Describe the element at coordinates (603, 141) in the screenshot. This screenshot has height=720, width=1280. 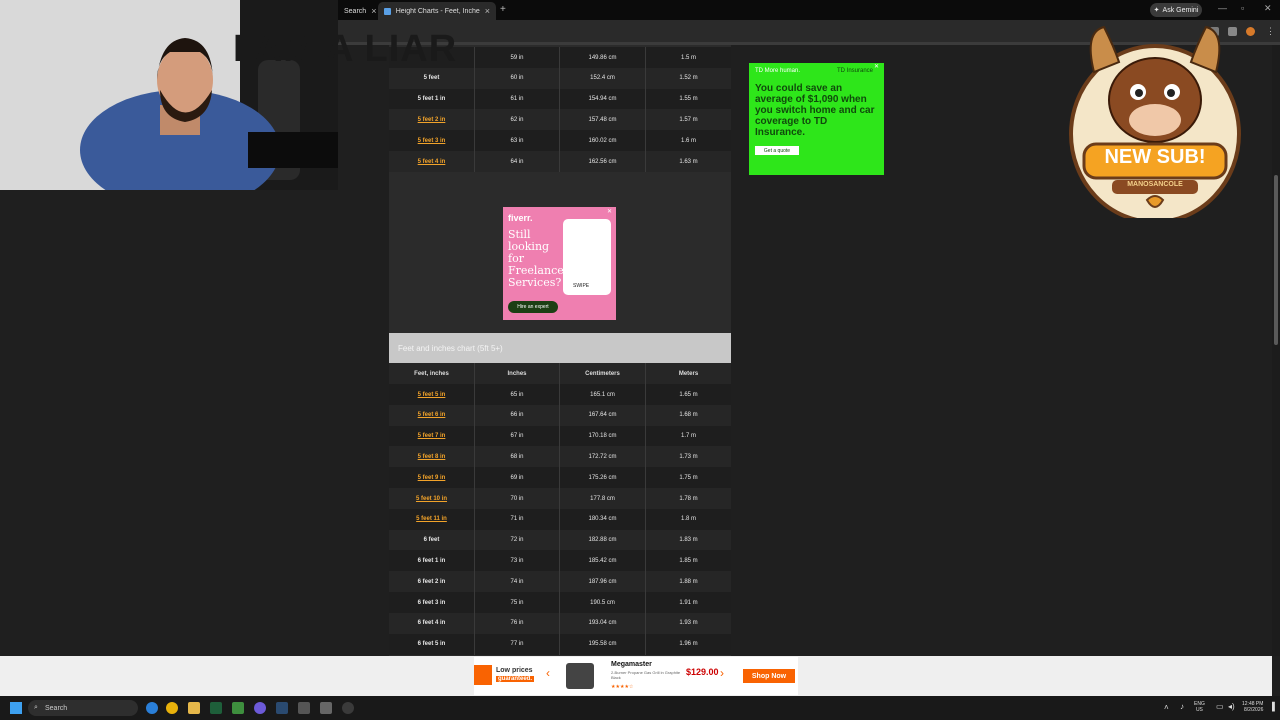
I see `height-cm-cell: 160.02 cm` at that location.